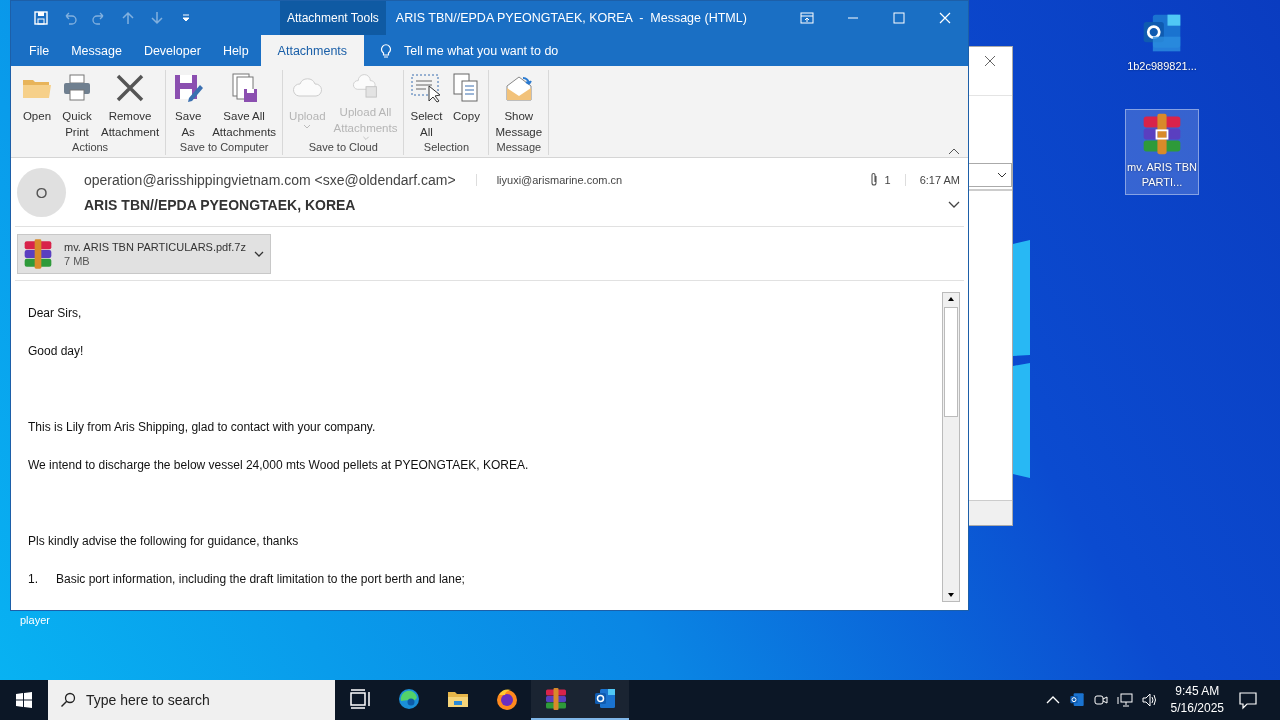 This screenshot has height=720, width=1280. What do you see at coordinates (333, 18) in the screenshot?
I see `context-tab-label: Attachment Tools` at bounding box center [333, 18].